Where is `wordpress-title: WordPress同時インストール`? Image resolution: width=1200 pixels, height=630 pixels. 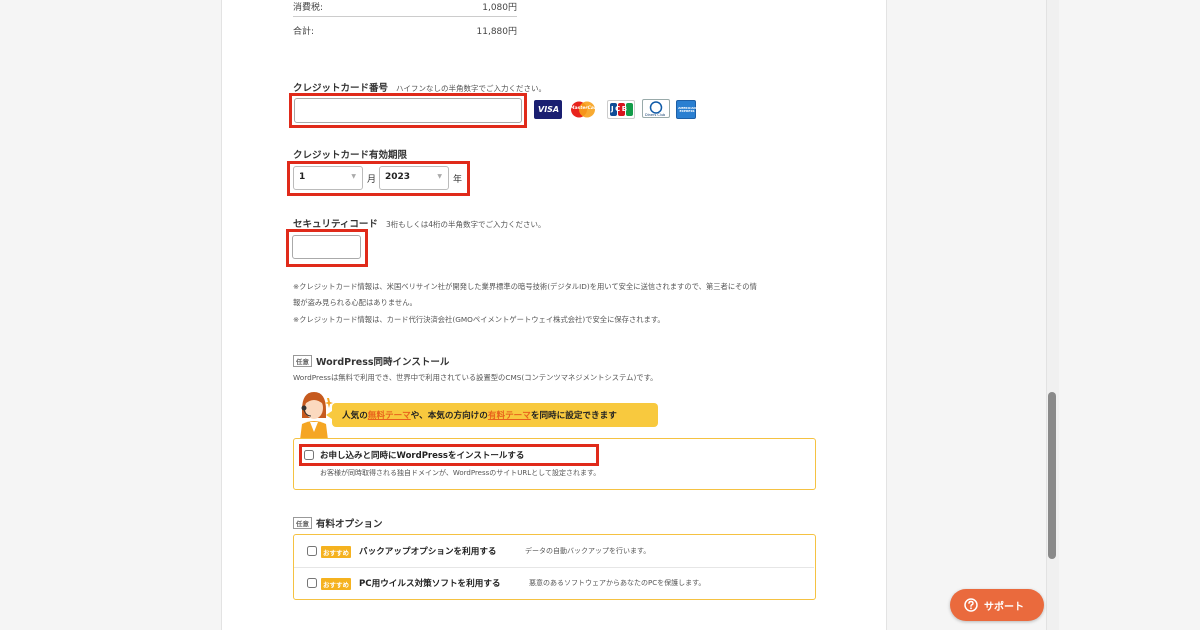 wordpress-title: WordPress同時インストール is located at coordinates (383, 362).